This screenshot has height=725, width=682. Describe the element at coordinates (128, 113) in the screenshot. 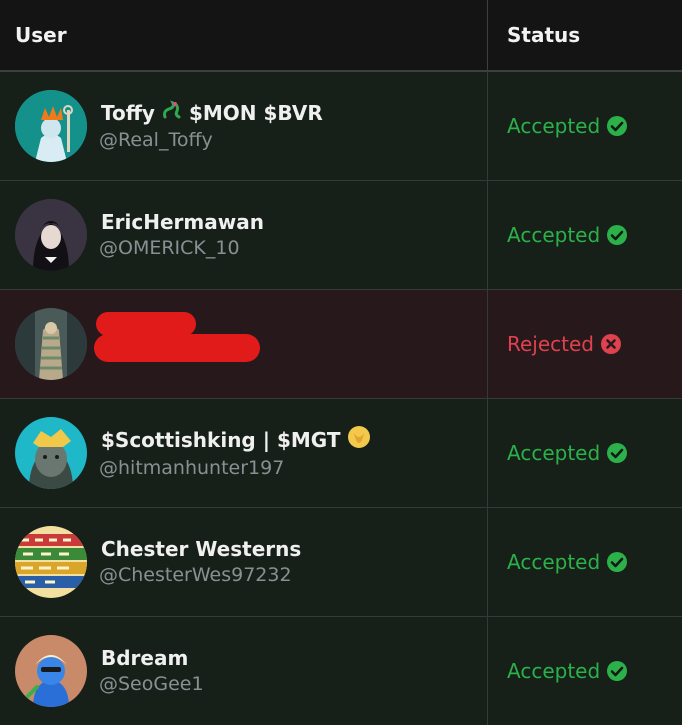

I see `display-name-text: Toffy` at that location.